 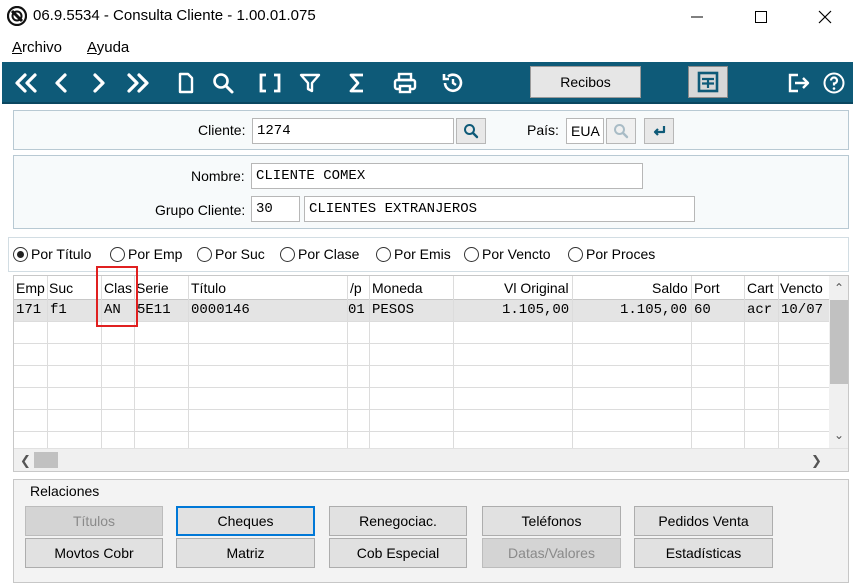 What do you see at coordinates (186, 83) in the screenshot?
I see `new-doc-icon` at bounding box center [186, 83].